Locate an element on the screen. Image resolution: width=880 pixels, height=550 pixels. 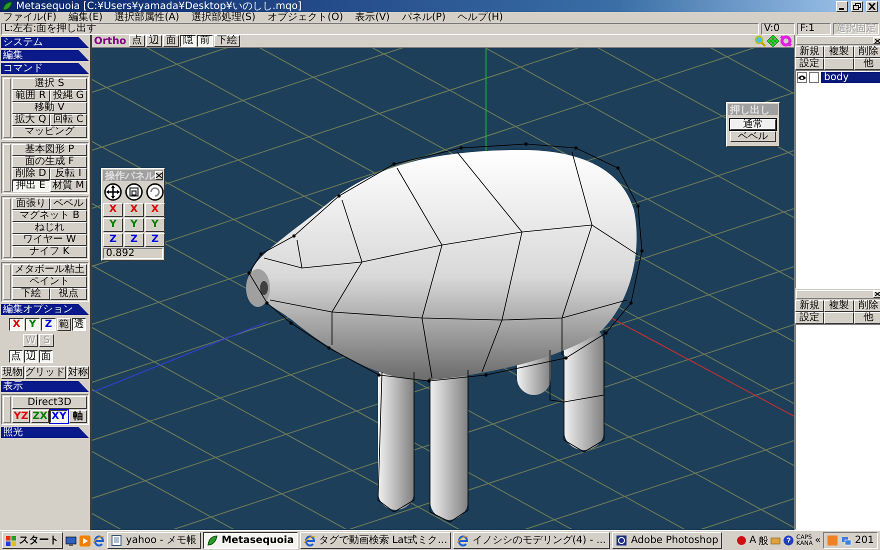
view-plane-button: 軸 is located at coordinates (78, 416).